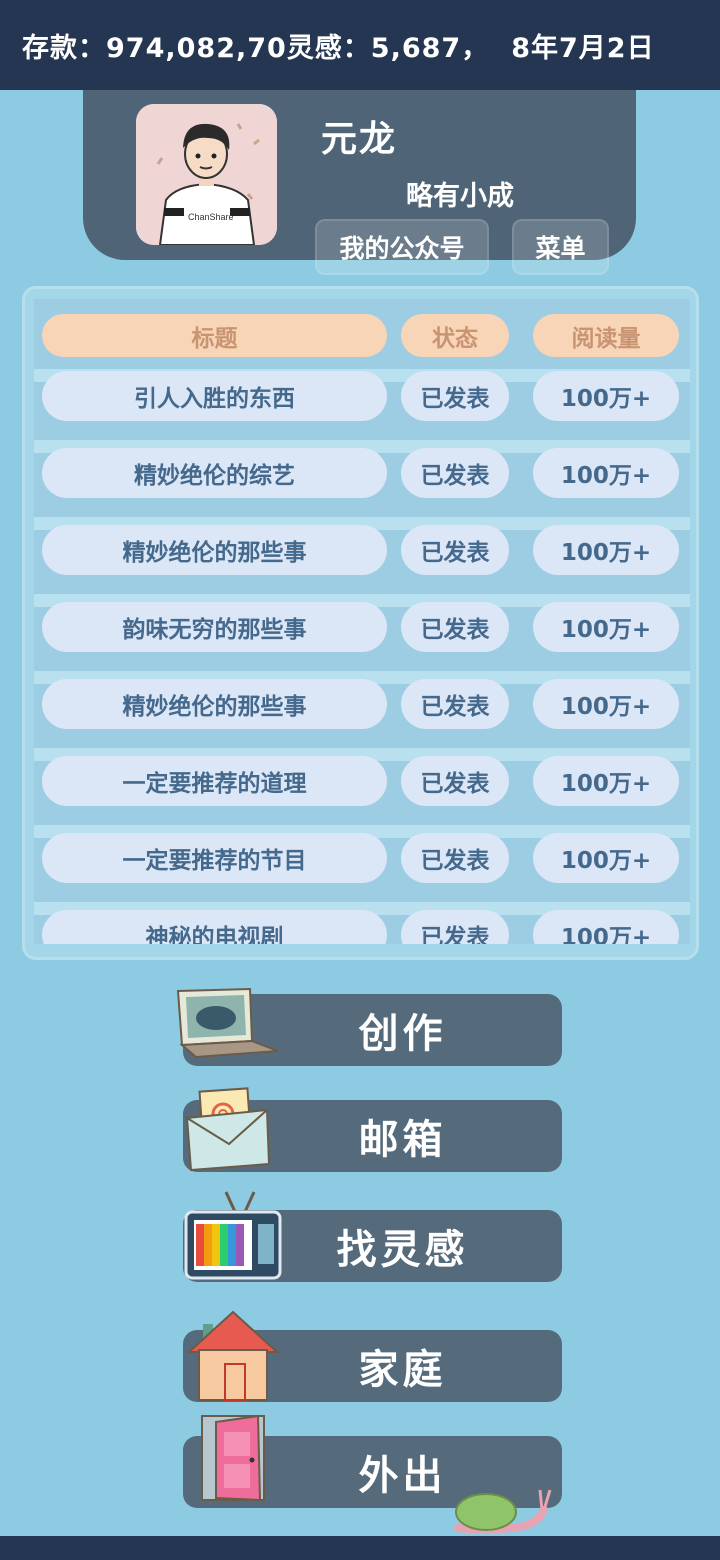 Image resolution: width=720 pixels, height=1560 pixels. What do you see at coordinates (233, 1235) in the screenshot?
I see `tv-icon` at bounding box center [233, 1235].